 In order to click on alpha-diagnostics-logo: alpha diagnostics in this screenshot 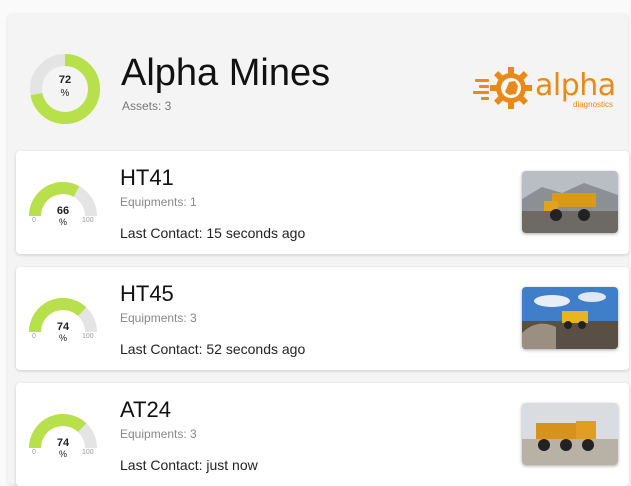, I will do `click(548, 88)`.